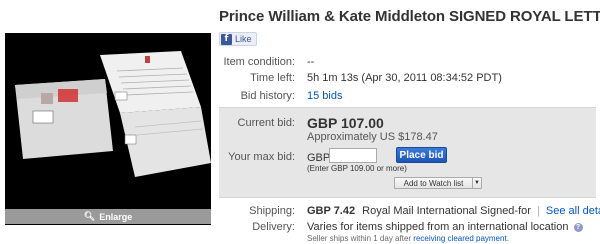  Describe the element at coordinates (421, 155) in the screenshot. I see `place-bid-button: Place bid` at that location.